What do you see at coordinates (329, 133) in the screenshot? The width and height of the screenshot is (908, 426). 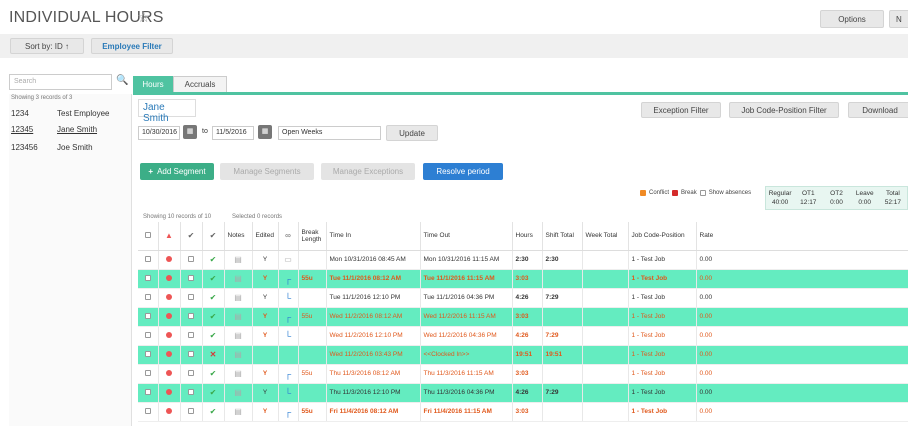 I see `period-select: Open Weeks` at bounding box center [329, 133].